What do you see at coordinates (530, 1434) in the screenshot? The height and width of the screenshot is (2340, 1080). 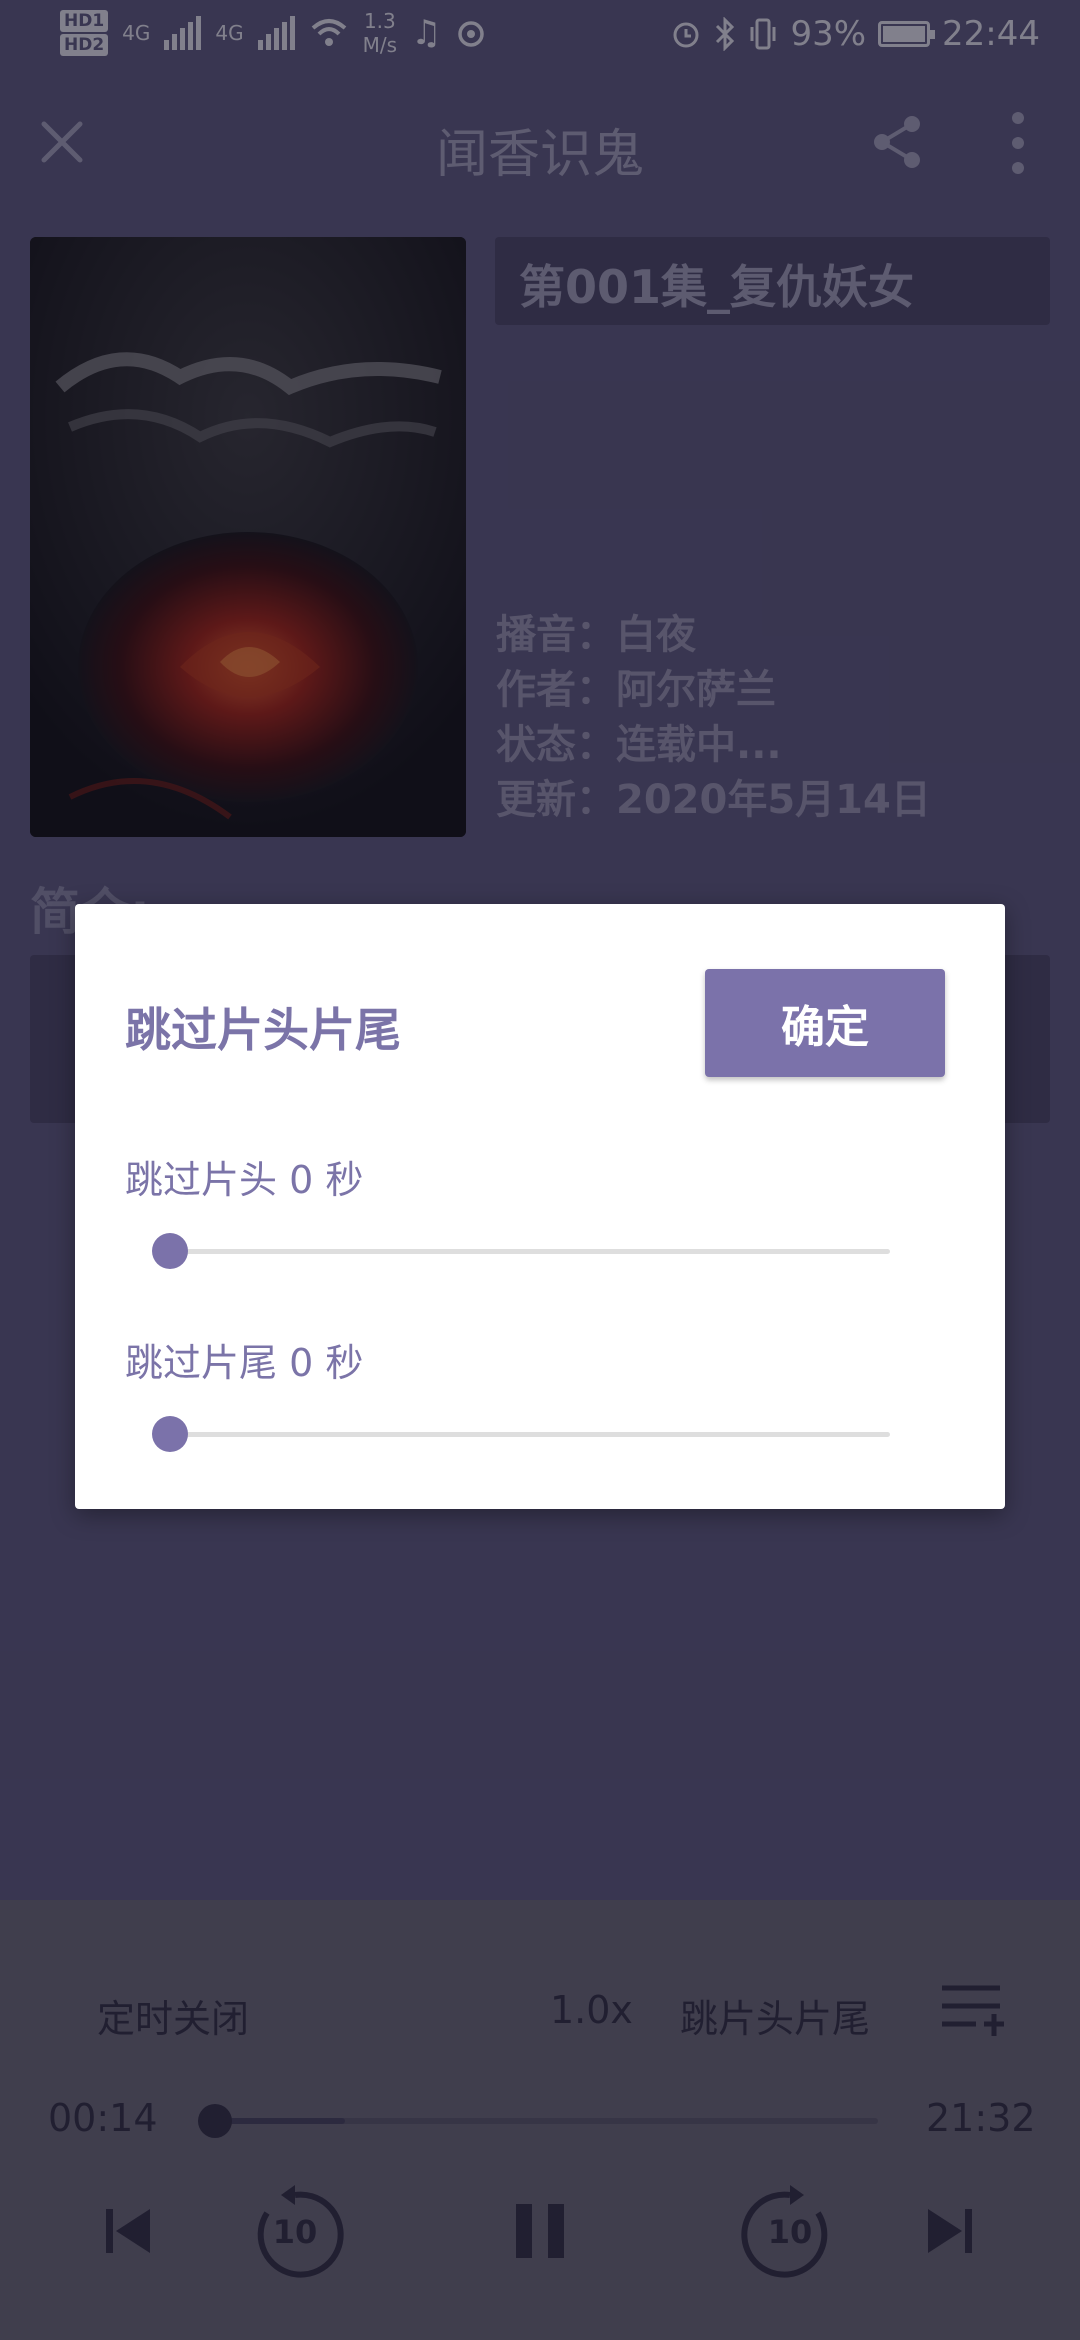 I see `outro-skip-track` at bounding box center [530, 1434].